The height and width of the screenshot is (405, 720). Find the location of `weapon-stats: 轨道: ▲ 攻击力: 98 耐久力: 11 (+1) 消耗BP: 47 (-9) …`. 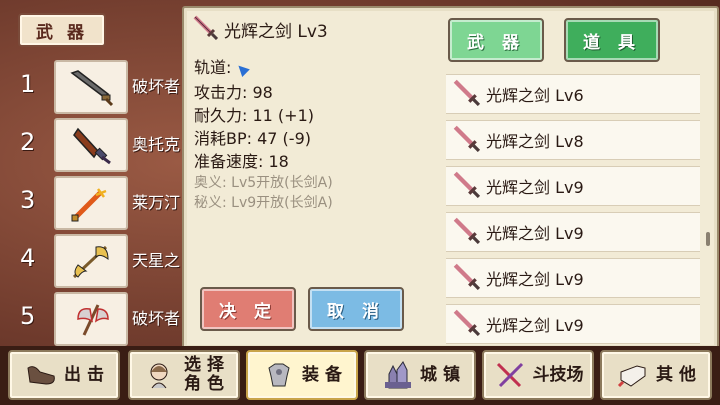

weapon-stats: 轨道: ▲ 攻击力: 98 耐久力: 11 (+1) 消耗BP: 47 (-9) … is located at coordinates (263, 134).